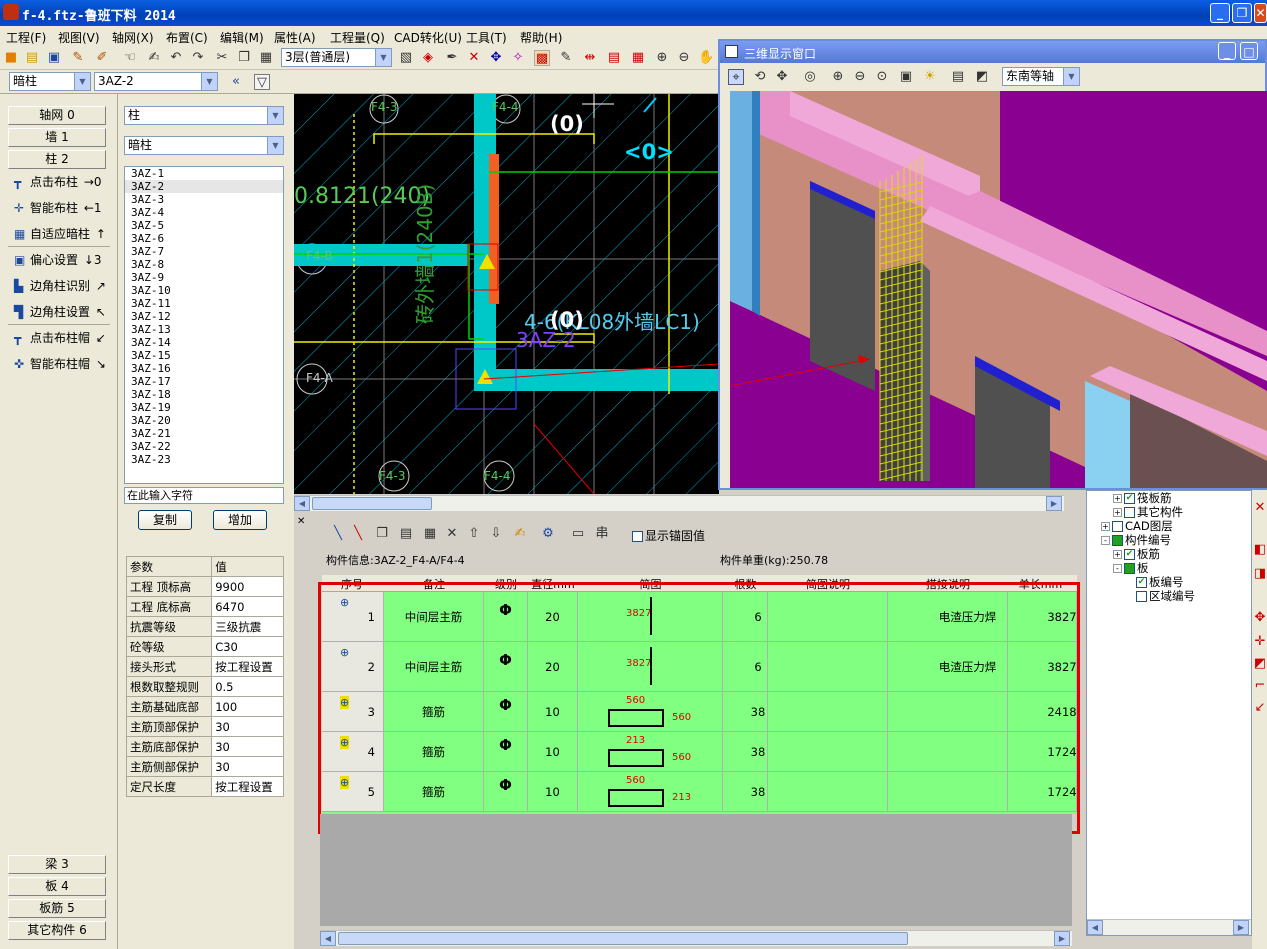 This screenshot has height=949, width=1267. Describe the element at coordinates (247, 686) in the screenshot. I see `property-value: 0.5` at that location.